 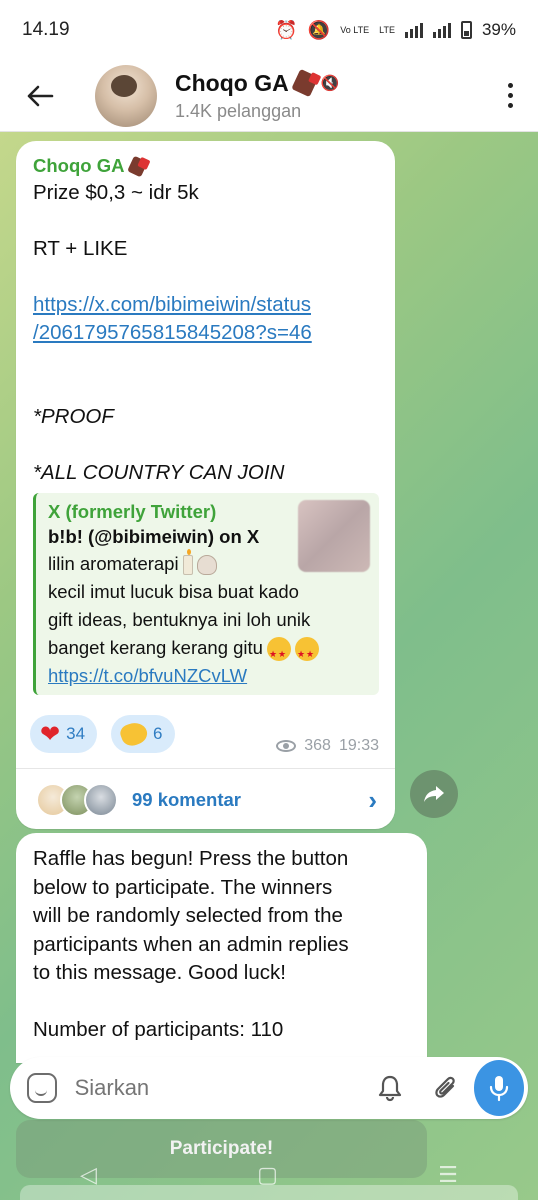 What do you see at coordinates (358, 745) in the screenshot?
I see `post-time: 19:33` at bounding box center [358, 745].